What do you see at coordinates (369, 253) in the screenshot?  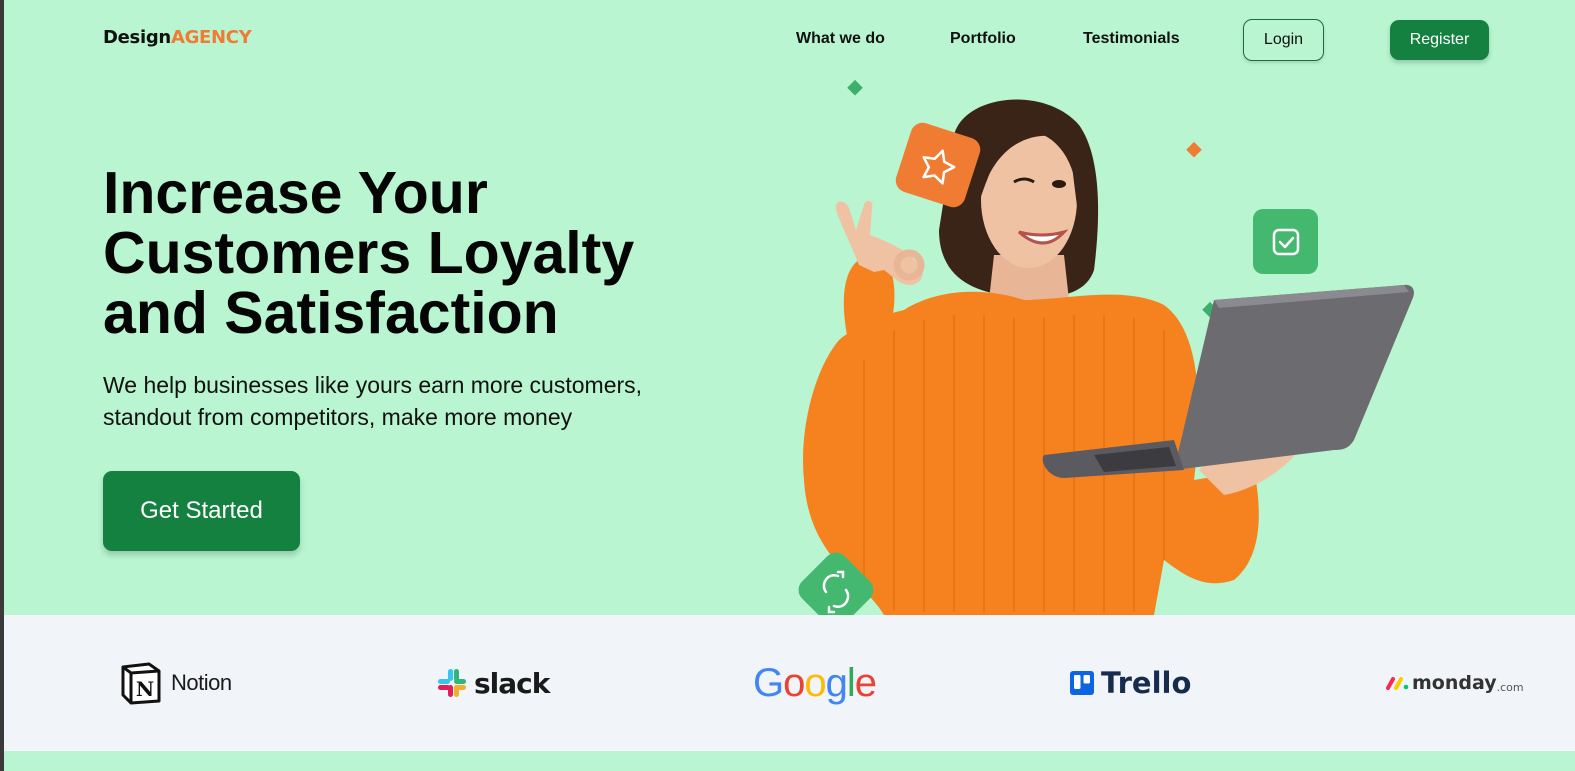 I see `hero-title-line: Customers Loyalty` at bounding box center [369, 253].